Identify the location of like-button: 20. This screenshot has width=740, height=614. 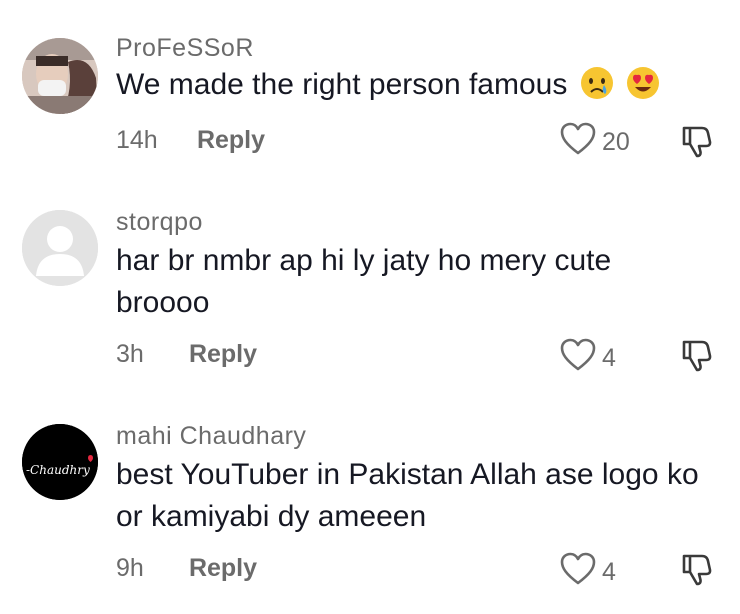
(595, 142).